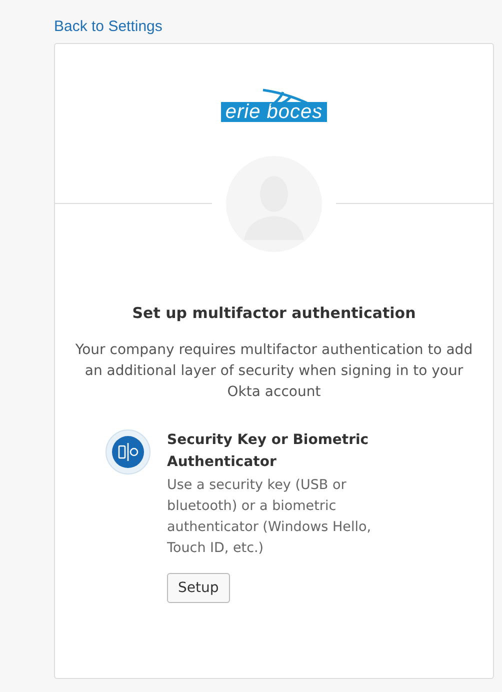 The width and height of the screenshot is (502, 692). I want to click on logo: erie boces, so click(274, 112).